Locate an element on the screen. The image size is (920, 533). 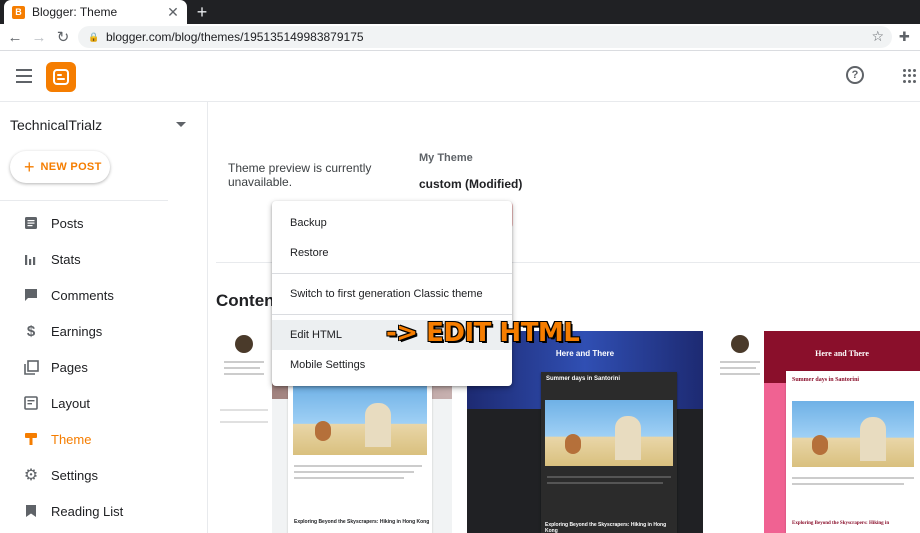
gear-icon: ⚙ is located at coordinates (31, 475).